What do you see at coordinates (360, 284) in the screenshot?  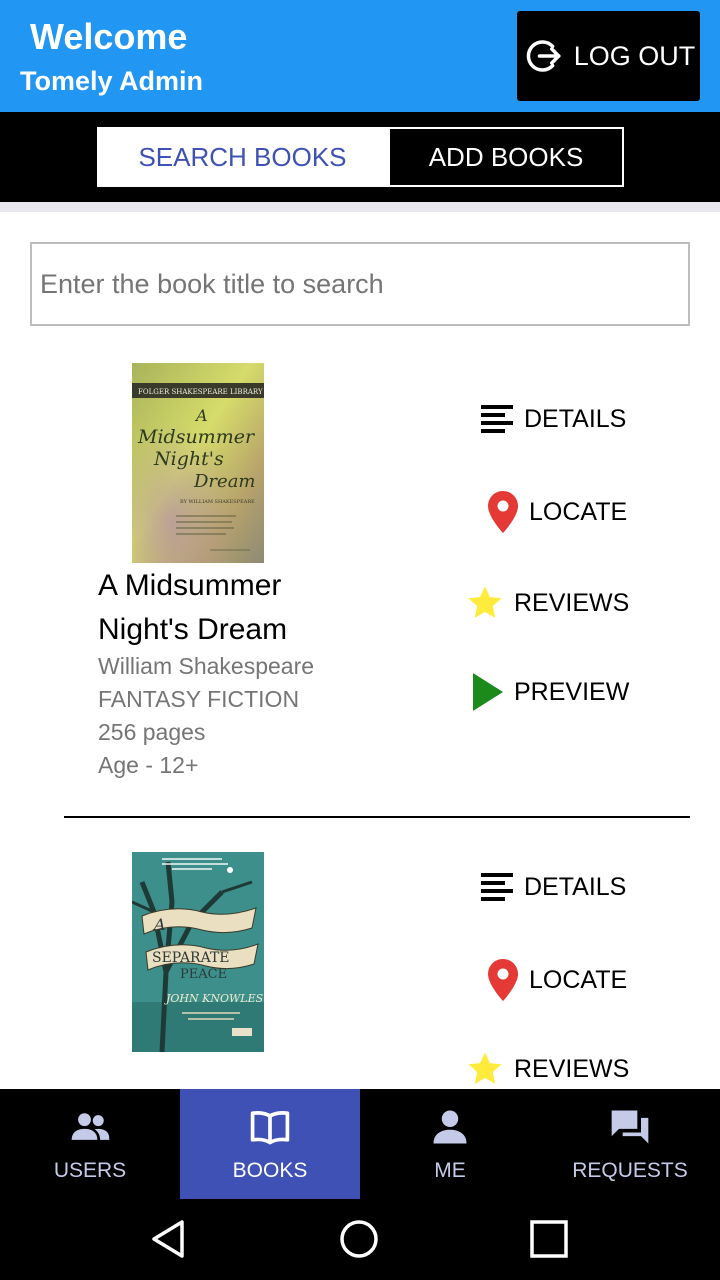 I see `search-input` at bounding box center [360, 284].